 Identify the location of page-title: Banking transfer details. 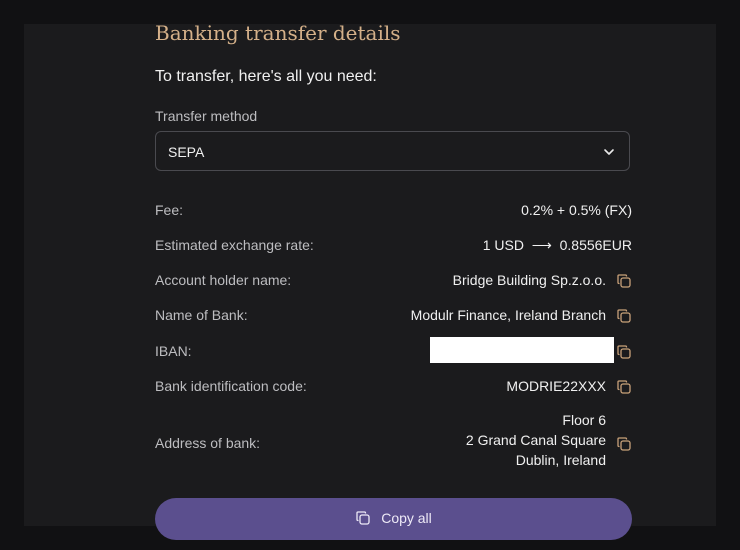
(278, 33).